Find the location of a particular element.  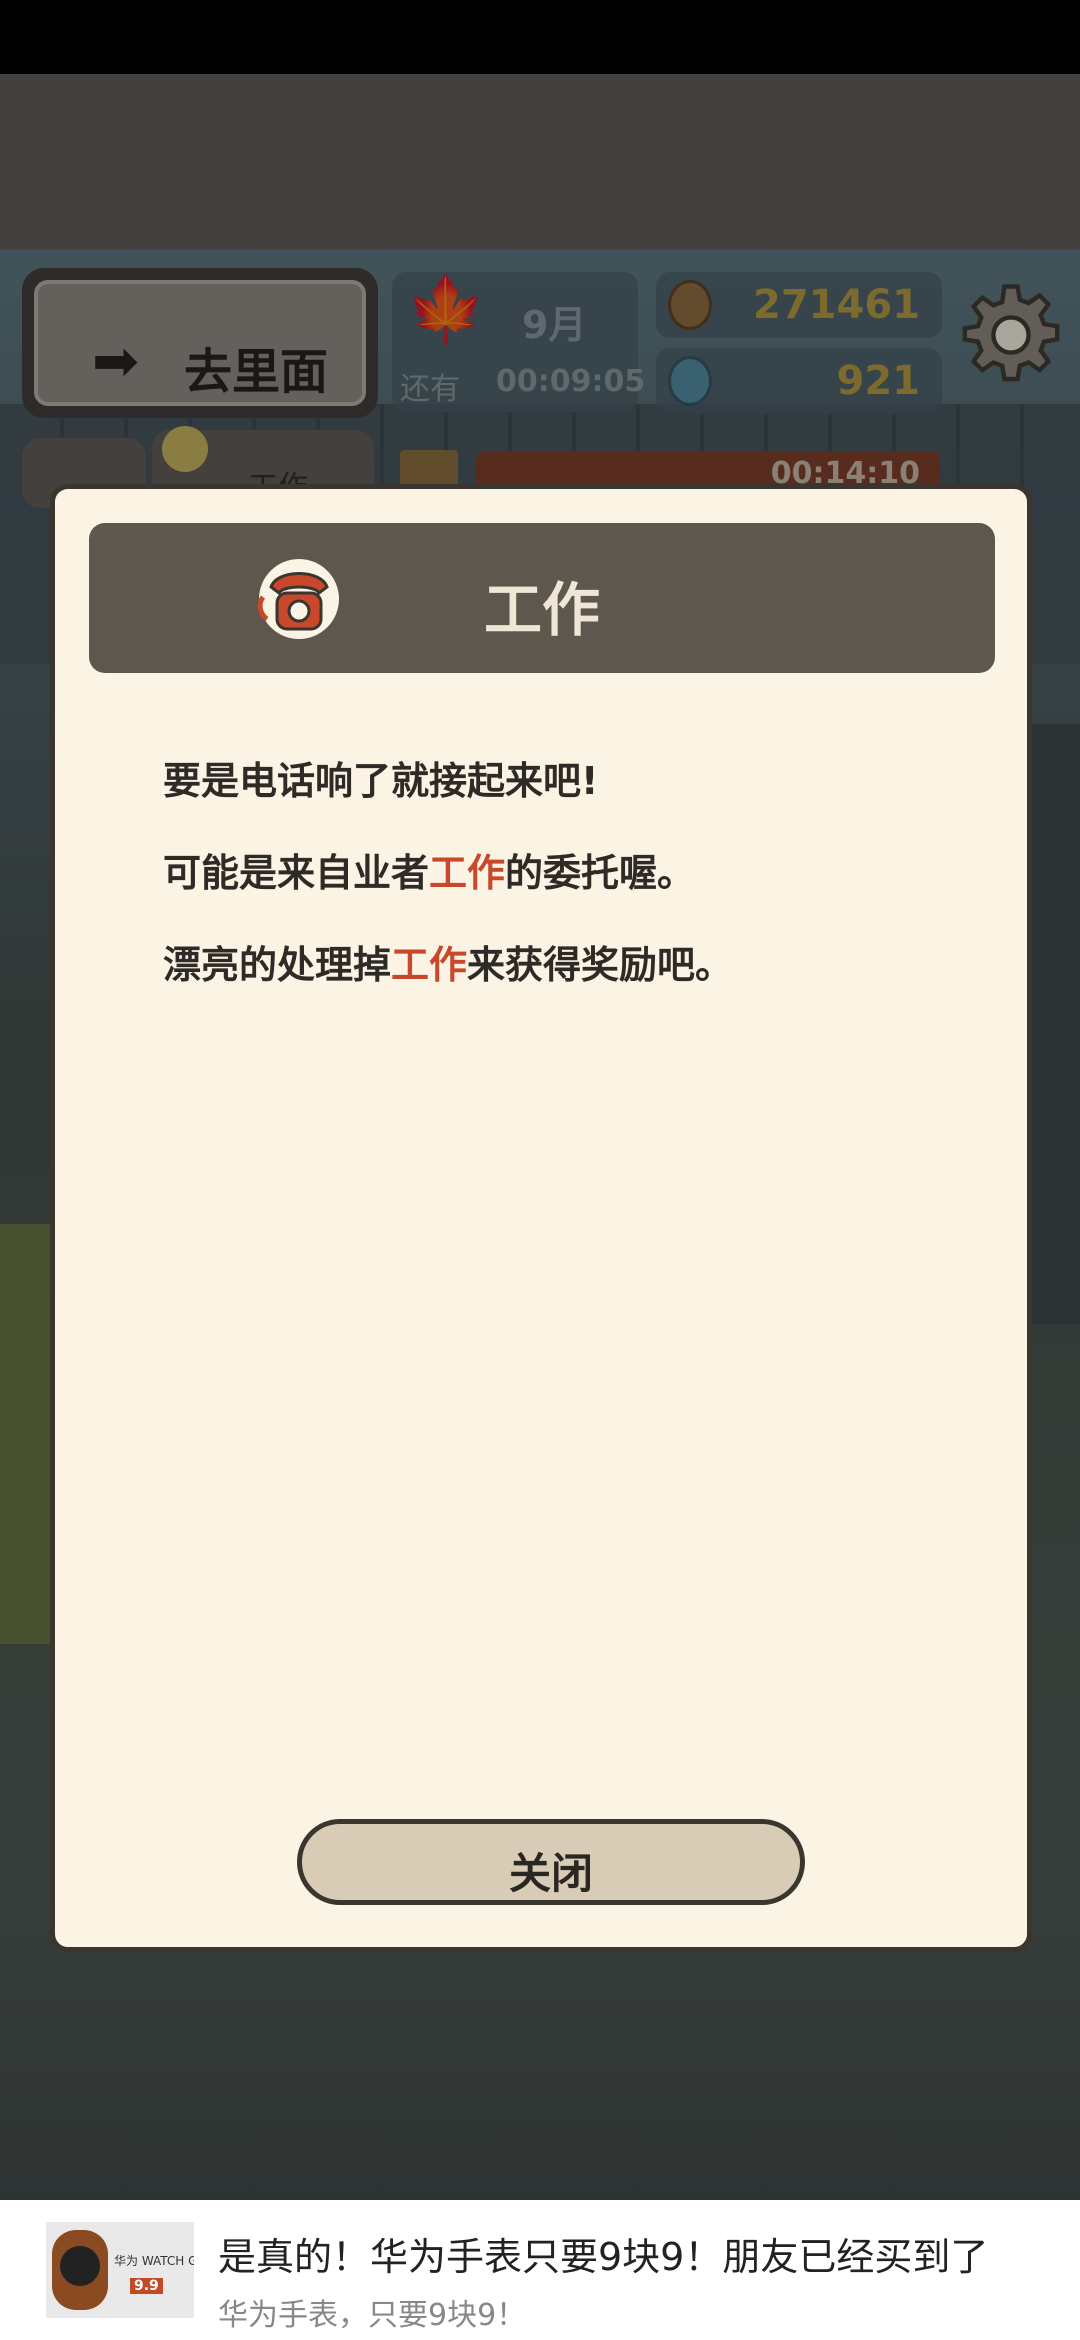

ad-thumbnail: 华为 WATCH GT 2 9.9 is located at coordinates (120, 2270).